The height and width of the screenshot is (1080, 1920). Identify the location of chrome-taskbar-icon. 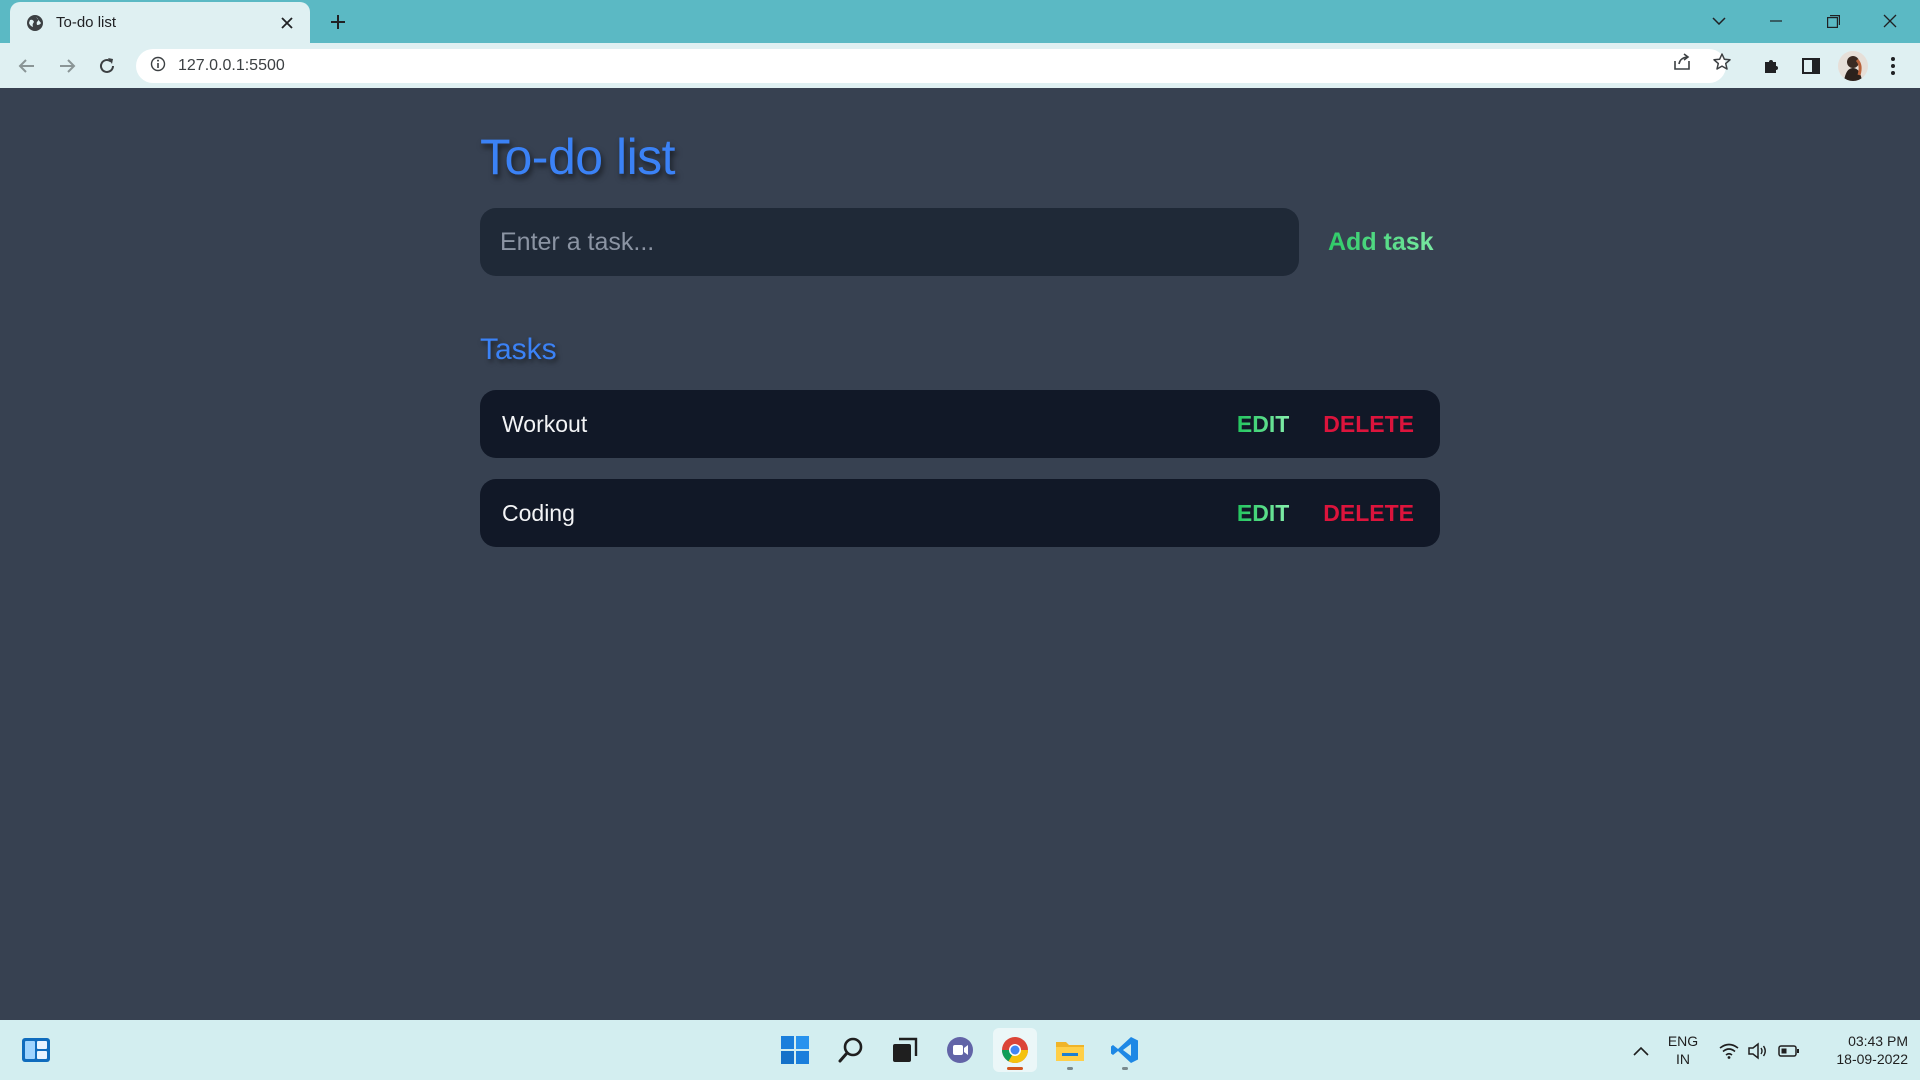
(1015, 1050).